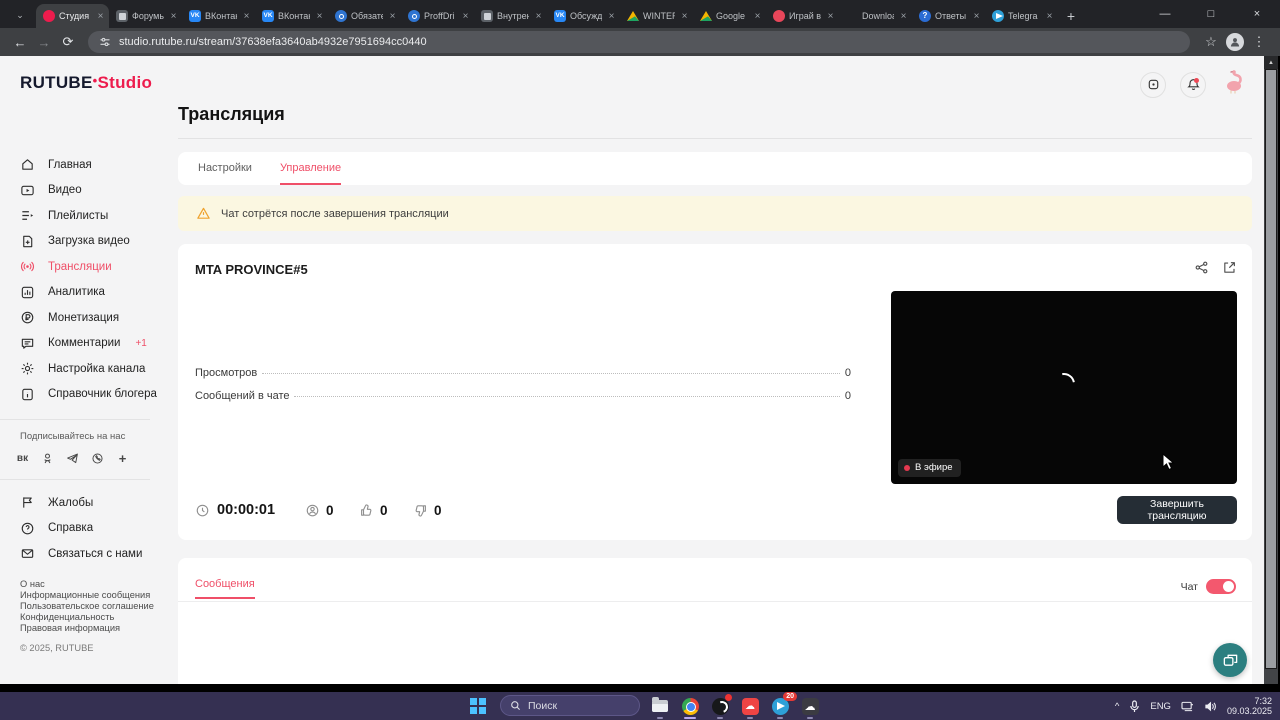 Image resolution: width=1280 pixels, height=720 pixels. Describe the element at coordinates (1271, 62) in the screenshot. I see `scrollbar-up-arrow: ▲` at that location.